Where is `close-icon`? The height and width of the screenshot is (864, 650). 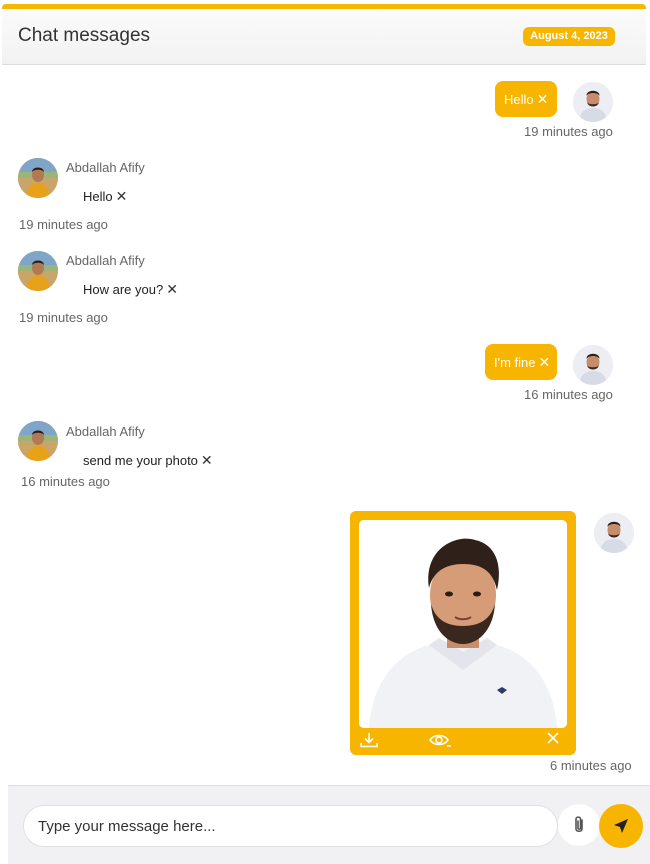
close-icon is located at coordinates (553, 740).